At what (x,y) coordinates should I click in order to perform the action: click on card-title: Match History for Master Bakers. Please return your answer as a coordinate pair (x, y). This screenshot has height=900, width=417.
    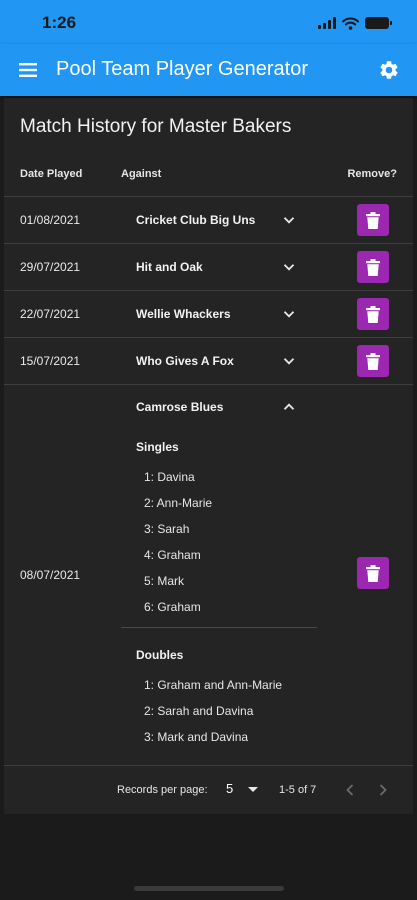
    Looking at the image, I should click on (156, 126).